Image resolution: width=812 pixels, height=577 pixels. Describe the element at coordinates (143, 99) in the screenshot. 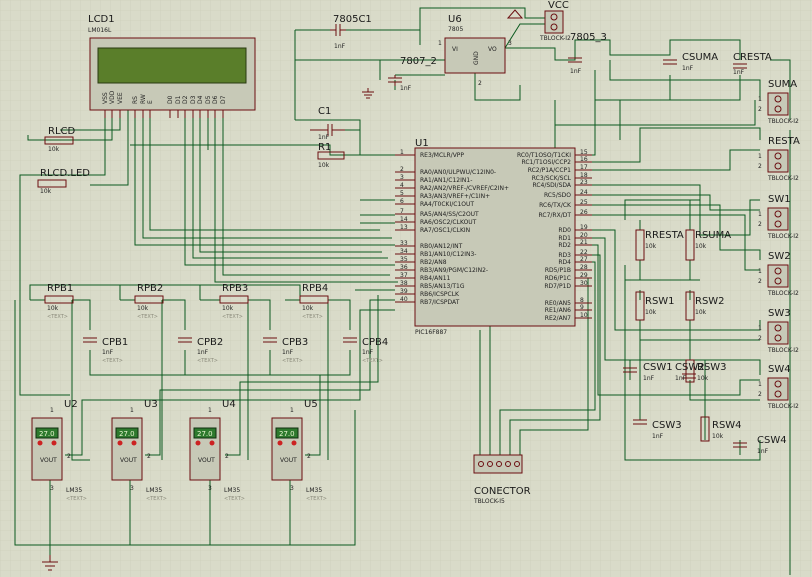

I see `lcd-pin-label: RW` at that location.